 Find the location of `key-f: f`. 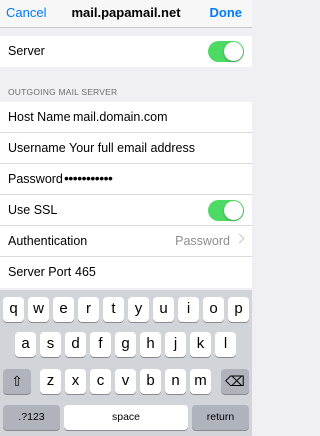

key-f: f is located at coordinates (100, 344).